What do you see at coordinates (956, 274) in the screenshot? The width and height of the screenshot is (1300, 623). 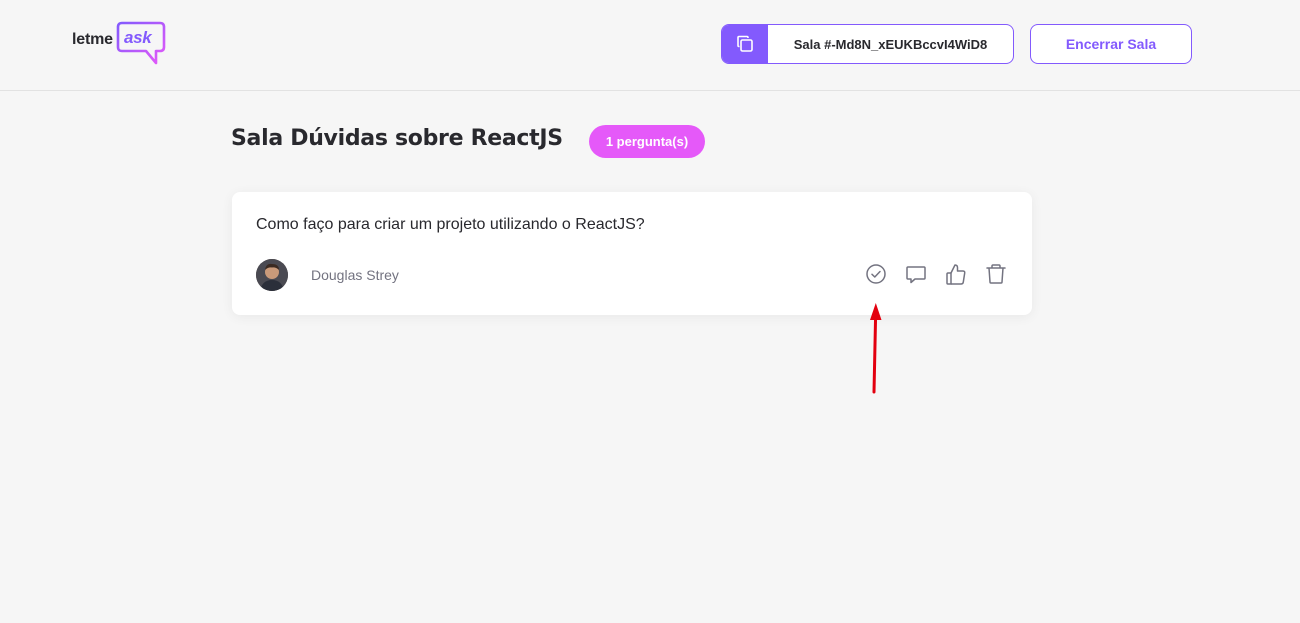 I see `like-icon` at bounding box center [956, 274].